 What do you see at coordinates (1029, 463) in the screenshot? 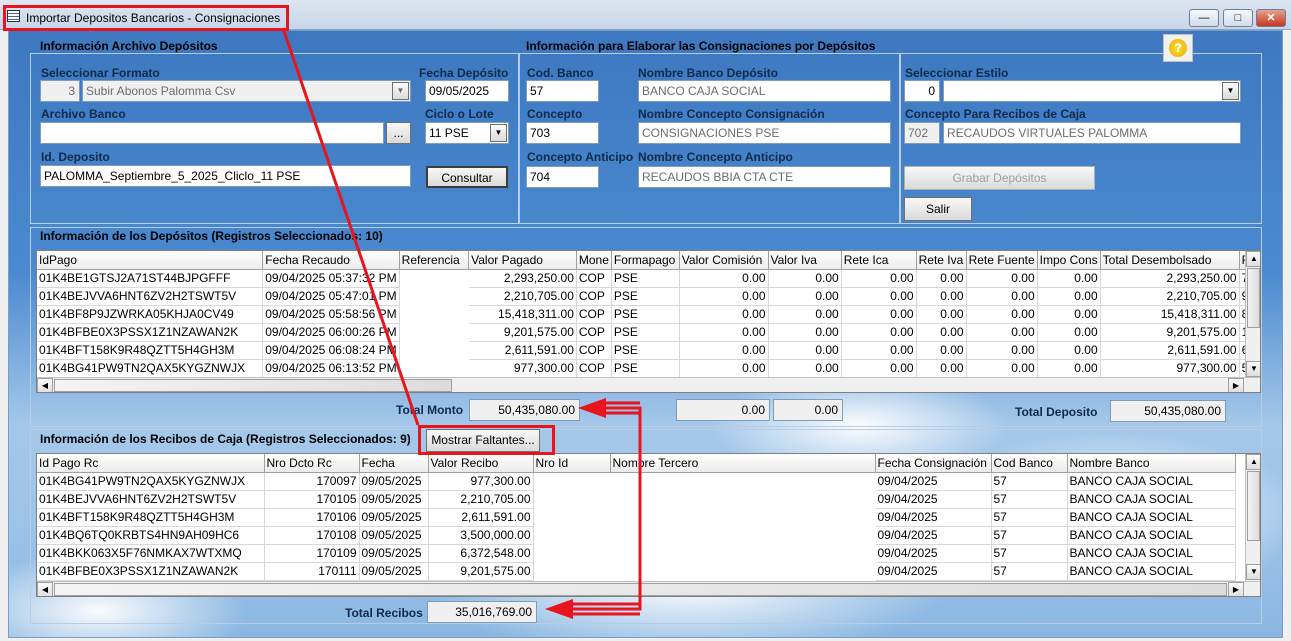
I see `column-header: Cod Banco` at bounding box center [1029, 463].